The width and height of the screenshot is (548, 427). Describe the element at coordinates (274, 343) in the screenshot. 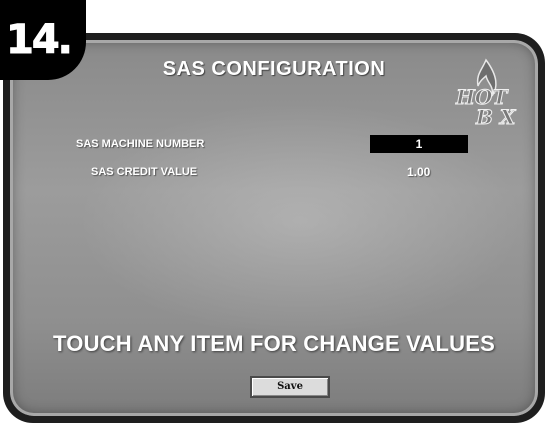

I see `instruction-text: TOUCH ANY ITEM FOR CHANGE VALUES` at that location.